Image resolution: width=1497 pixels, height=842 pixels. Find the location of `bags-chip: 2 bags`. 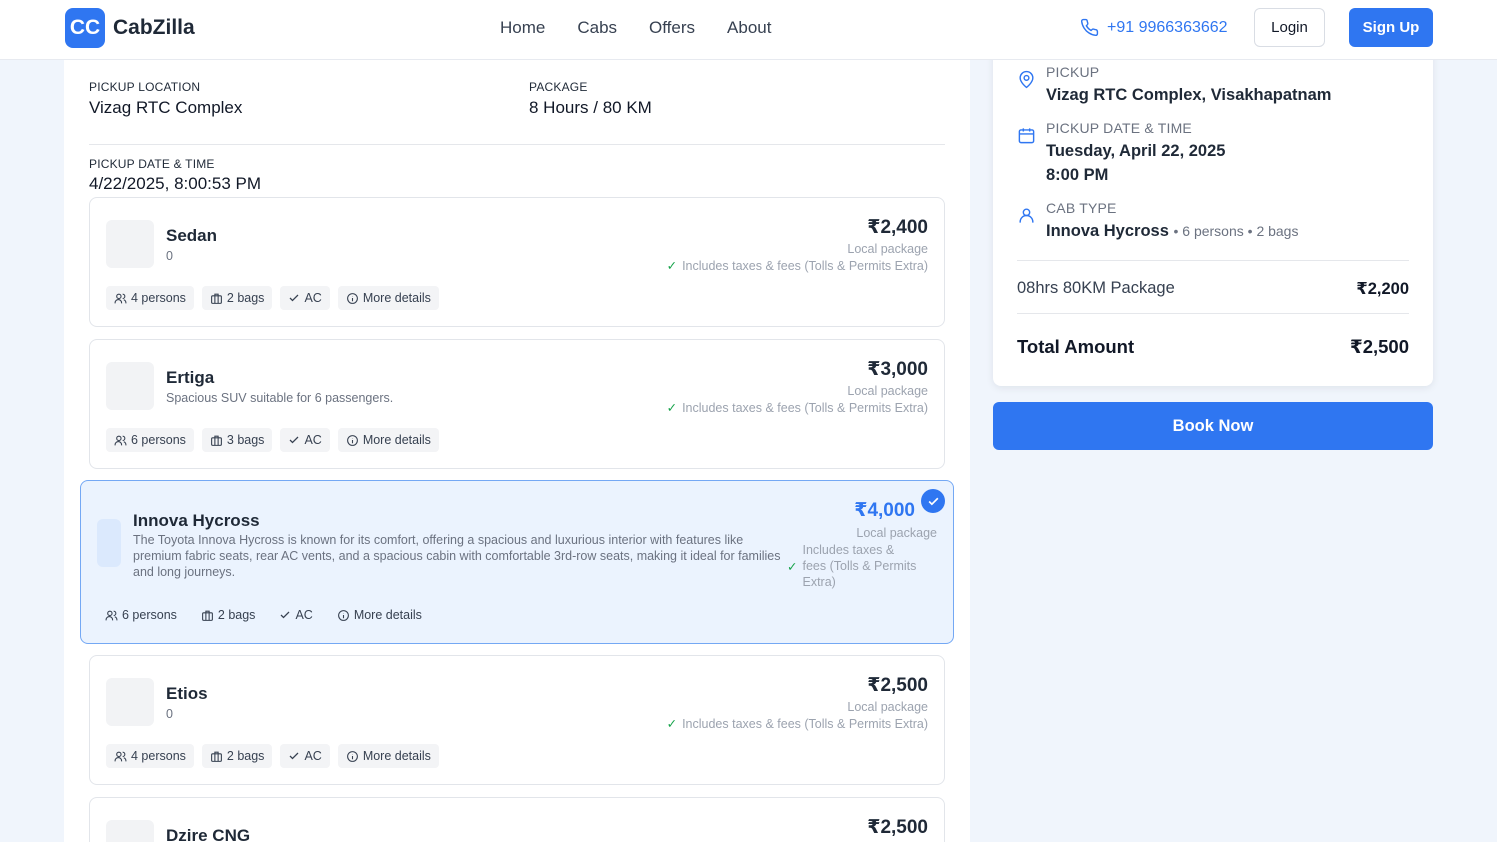

bags-chip: 2 bags is located at coordinates (228, 615).